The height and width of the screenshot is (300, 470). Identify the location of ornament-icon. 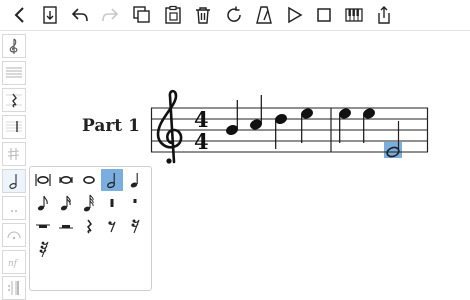
(14, 235).